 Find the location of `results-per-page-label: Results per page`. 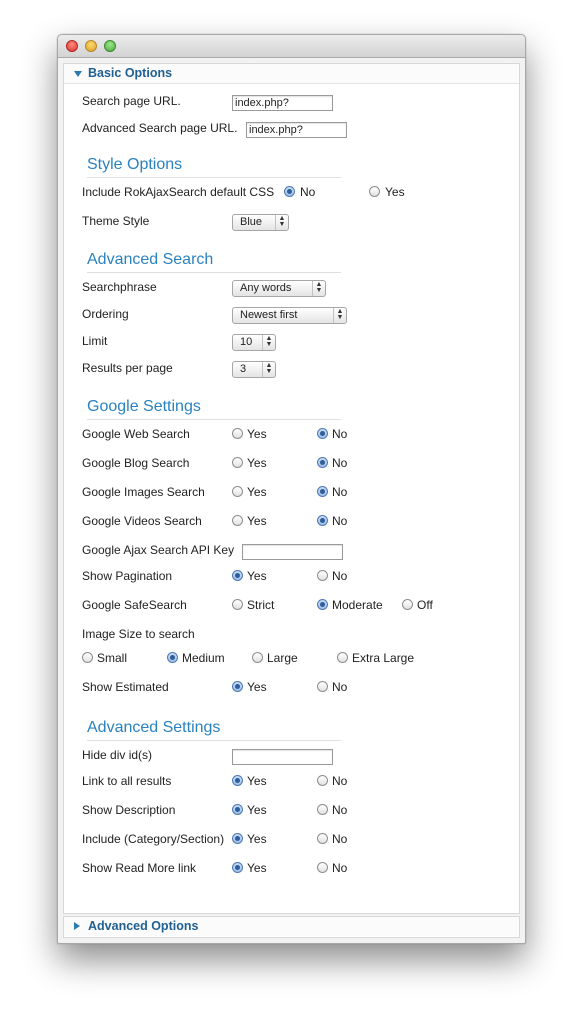

results-per-page-label: Results per page is located at coordinates (127, 368).